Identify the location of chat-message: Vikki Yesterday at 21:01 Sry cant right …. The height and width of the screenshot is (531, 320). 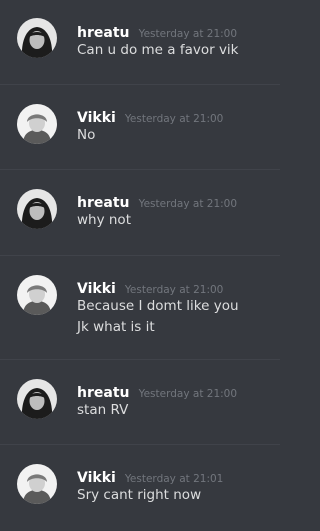
(140, 487).